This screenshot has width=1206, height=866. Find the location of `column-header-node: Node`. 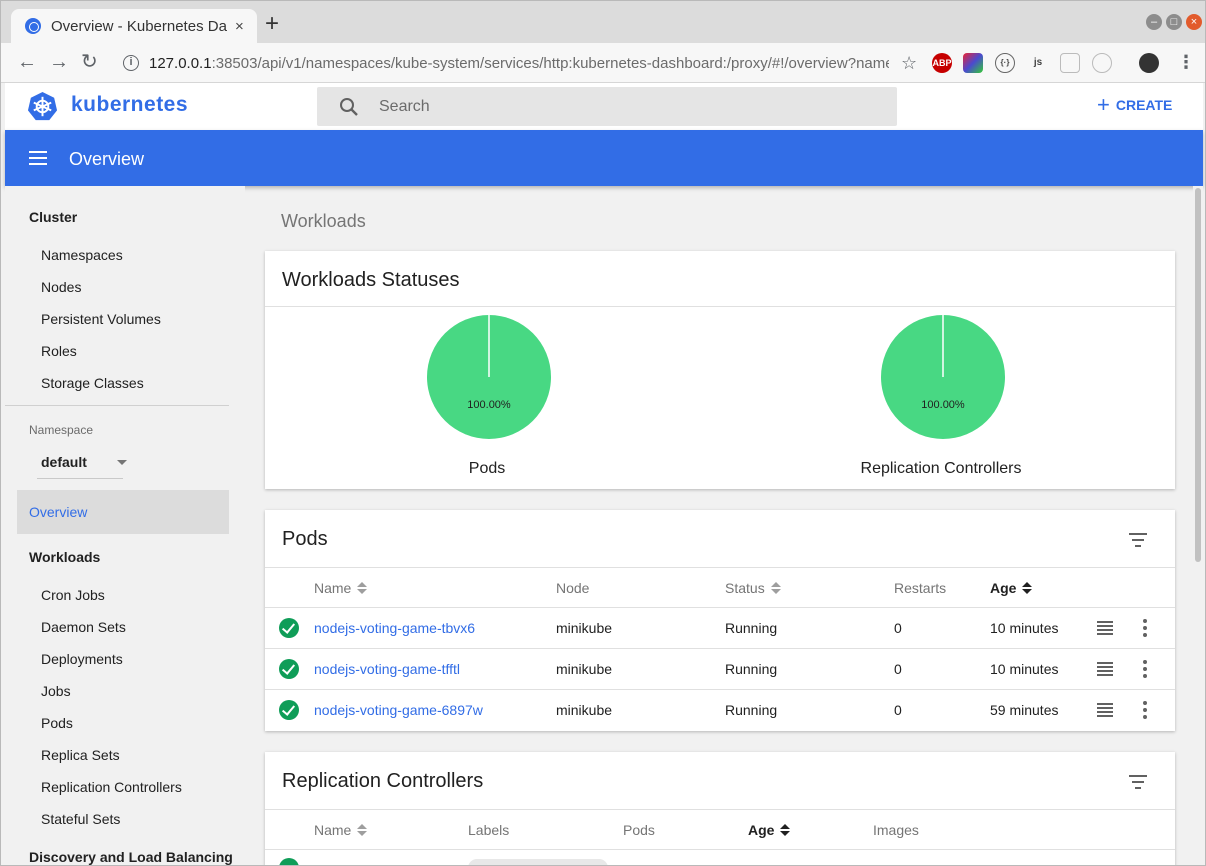

column-header-node: Node is located at coordinates (573, 588).